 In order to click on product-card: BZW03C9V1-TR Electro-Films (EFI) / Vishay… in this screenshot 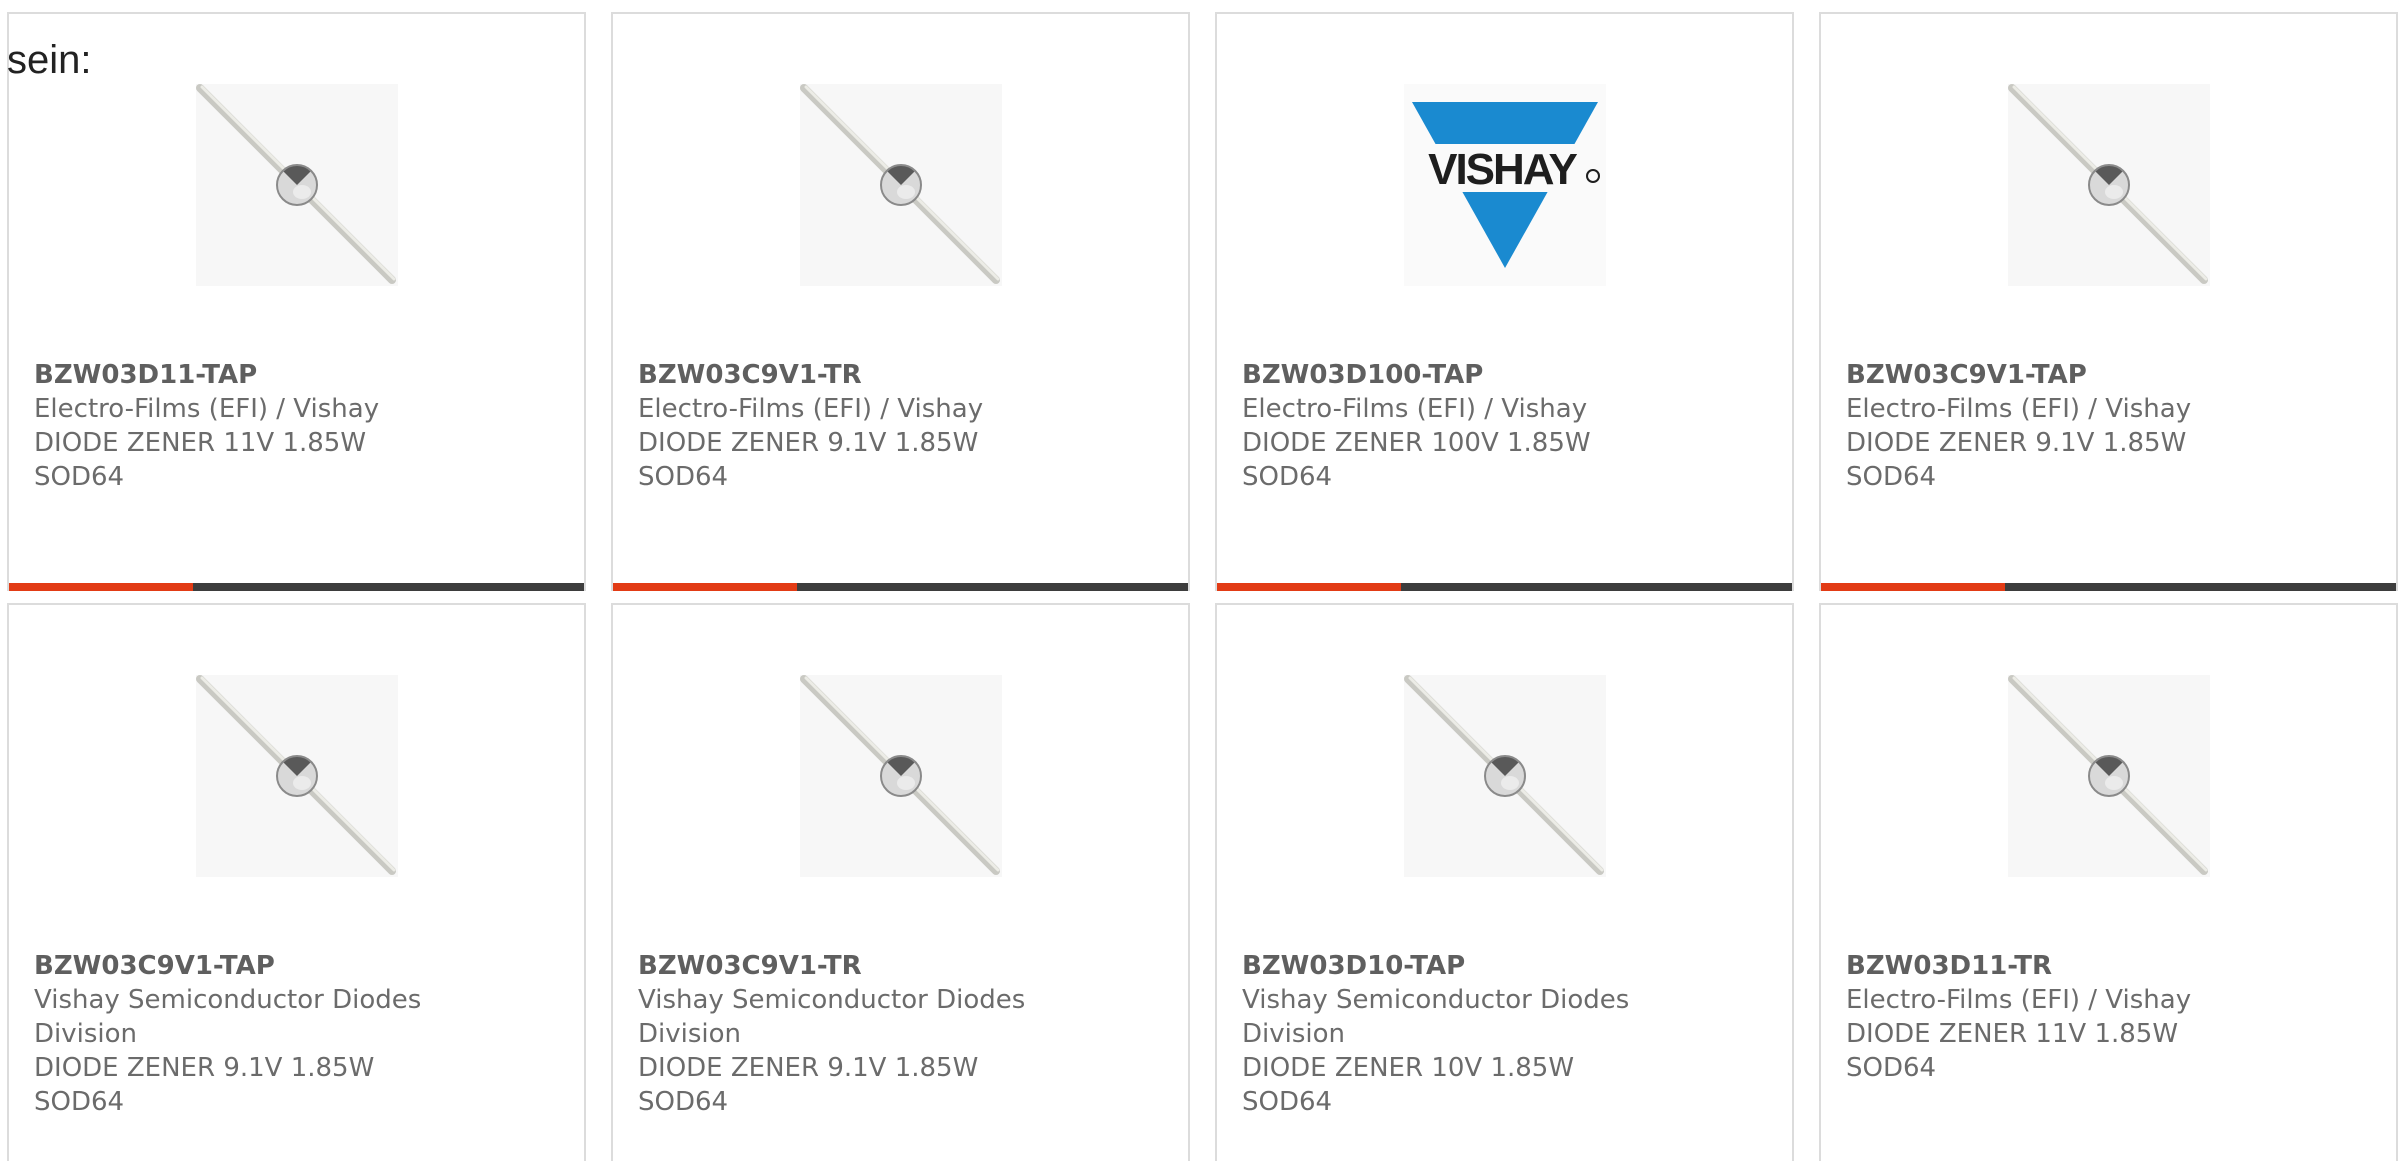, I will do `click(900, 301)`.